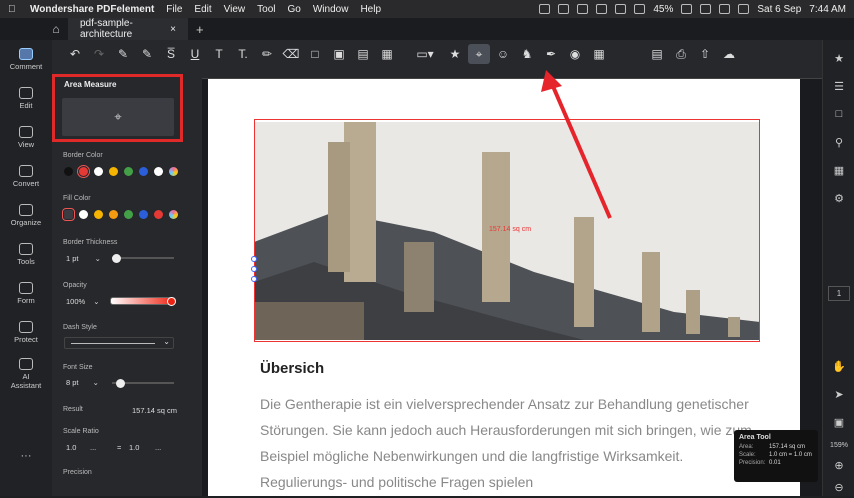 This screenshot has width=854, height=498. I want to click on menu-file: File, so click(174, 9).